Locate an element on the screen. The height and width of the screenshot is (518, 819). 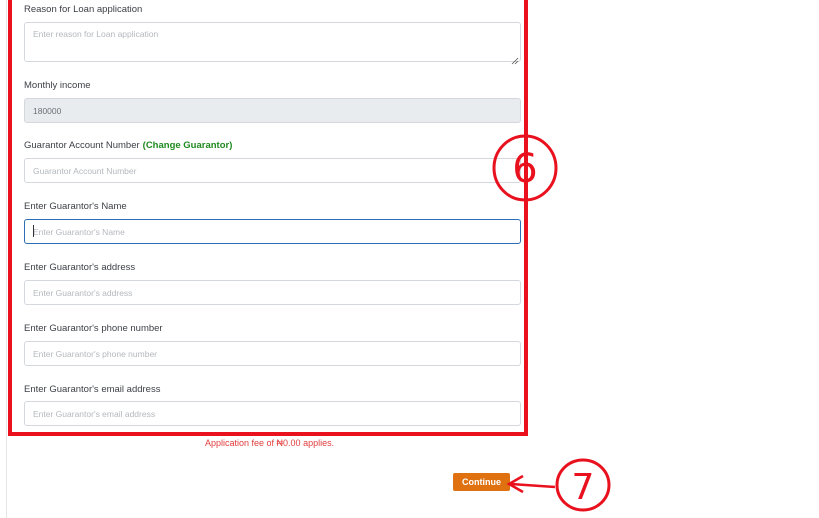
arrow-shaft-icon is located at coordinates (533, 485).